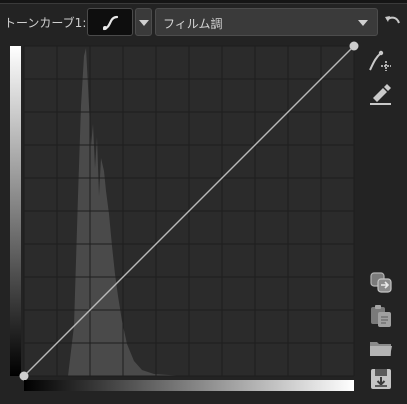 The width and height of the screenshot is (407, 404). I want to click on add-curve-point-icon, so click(380, 60).